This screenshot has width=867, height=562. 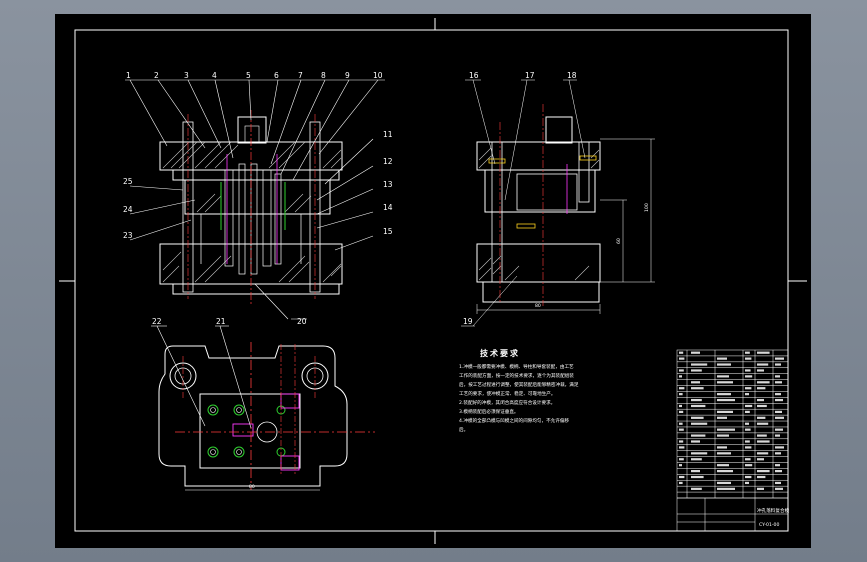 I want to click on part-label-25: 25, so click(x=128, y=181).